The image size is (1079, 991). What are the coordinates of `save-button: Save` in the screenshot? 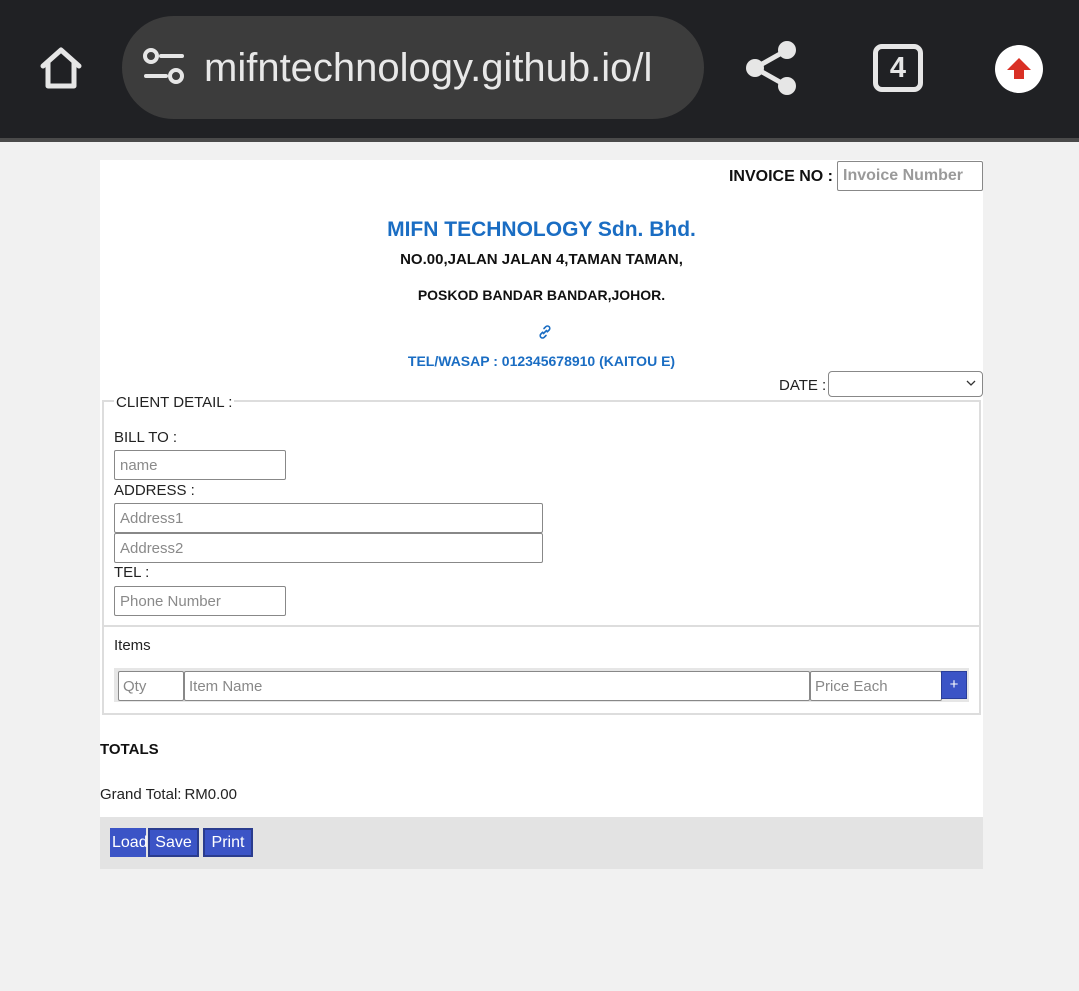 It's located at (173, 842).